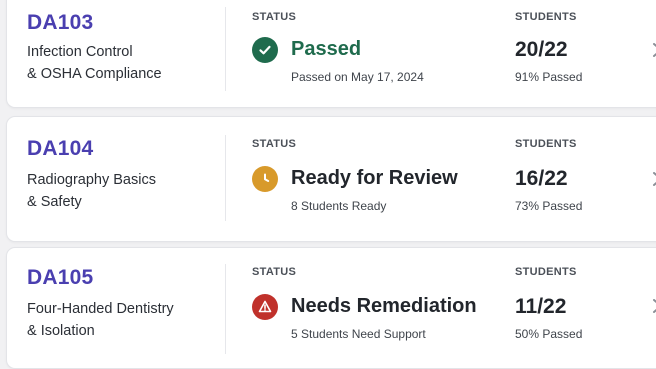  Describe the element at coordinates (549, 77) in the screenshot. I see `students-pass-rate: 91% Passed` at that location.